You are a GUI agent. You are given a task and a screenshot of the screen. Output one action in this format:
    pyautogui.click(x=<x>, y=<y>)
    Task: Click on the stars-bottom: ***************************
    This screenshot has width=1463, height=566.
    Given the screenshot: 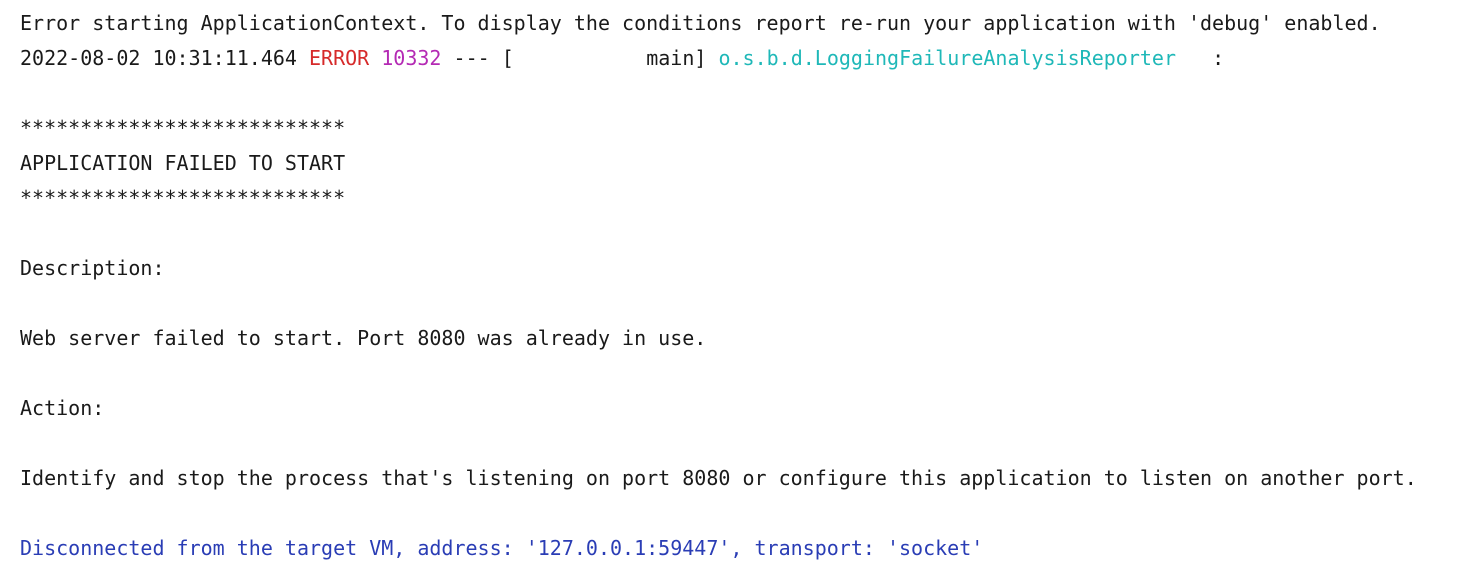 What is the action you would take?
    pyautogui.click(x=183, y=198)
    